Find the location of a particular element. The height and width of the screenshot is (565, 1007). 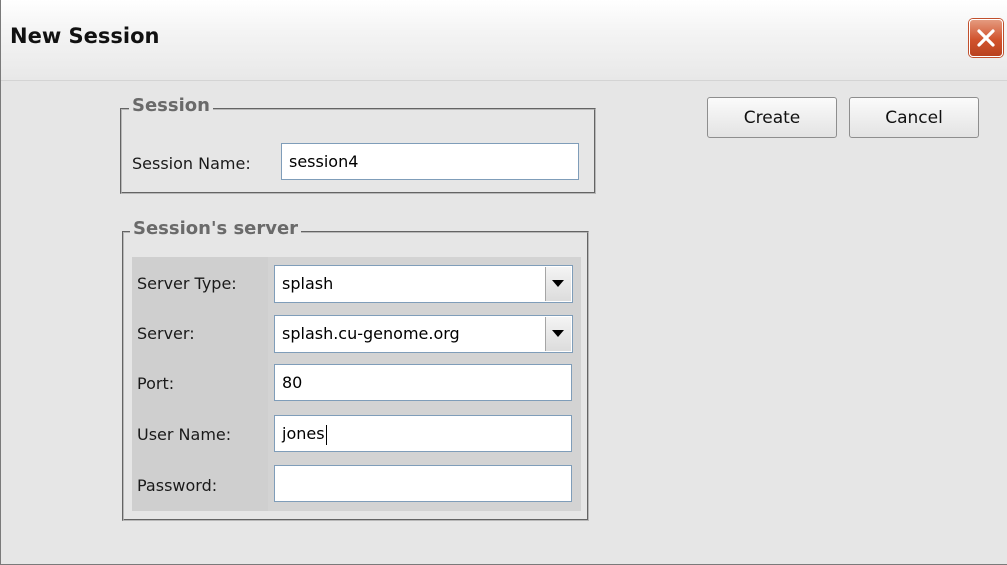

server-type-label: Server Type: is located at coordinates (187, 283).